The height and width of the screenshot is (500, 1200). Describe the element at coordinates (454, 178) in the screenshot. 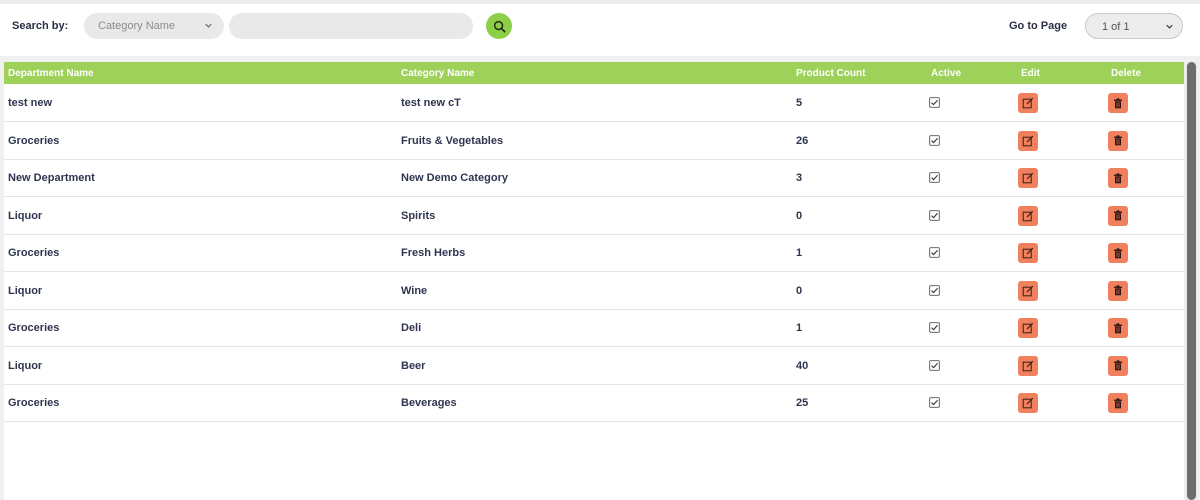

I see `category-name: New Demo Category` at that location.